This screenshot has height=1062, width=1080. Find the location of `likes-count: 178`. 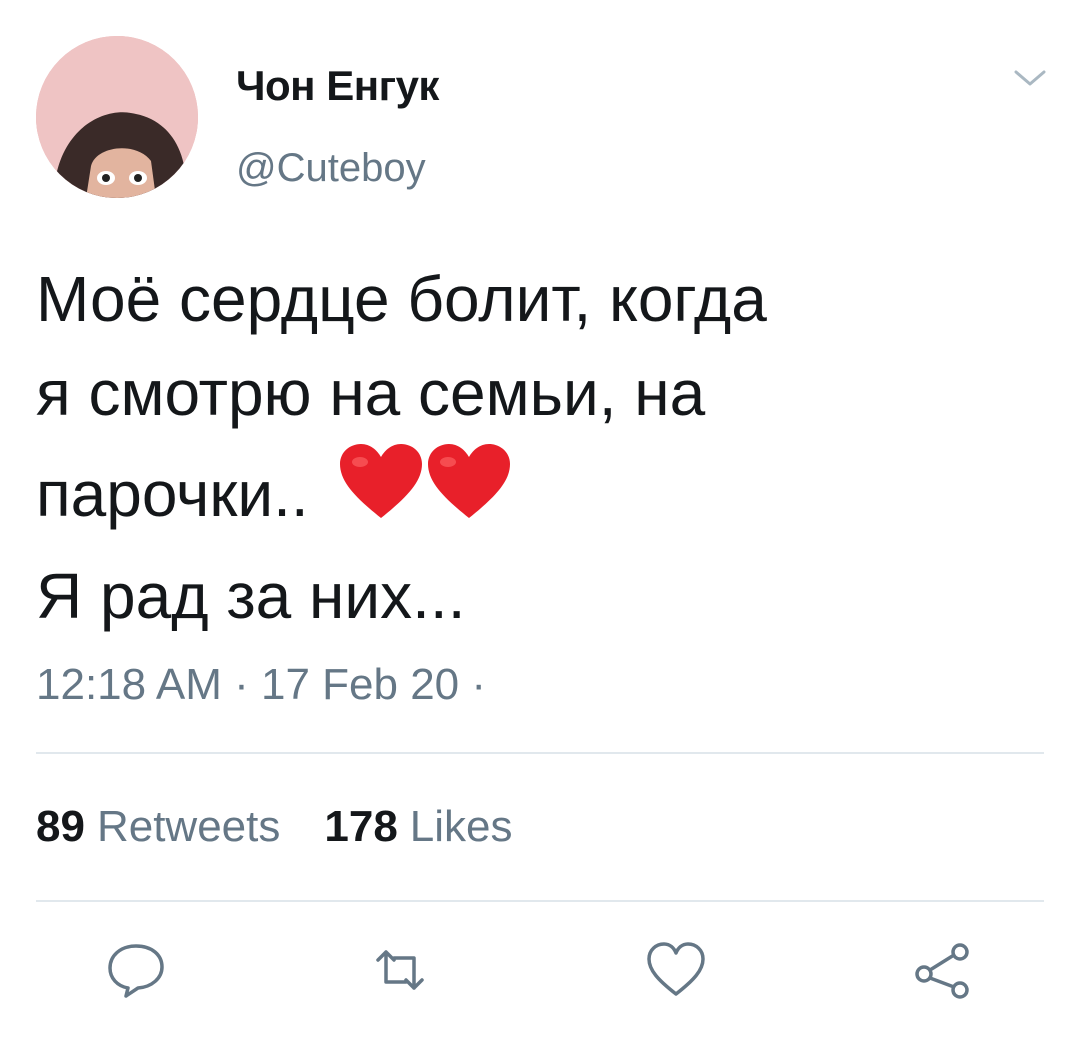

likes-count: 178 is located at coordinates (361, 826).